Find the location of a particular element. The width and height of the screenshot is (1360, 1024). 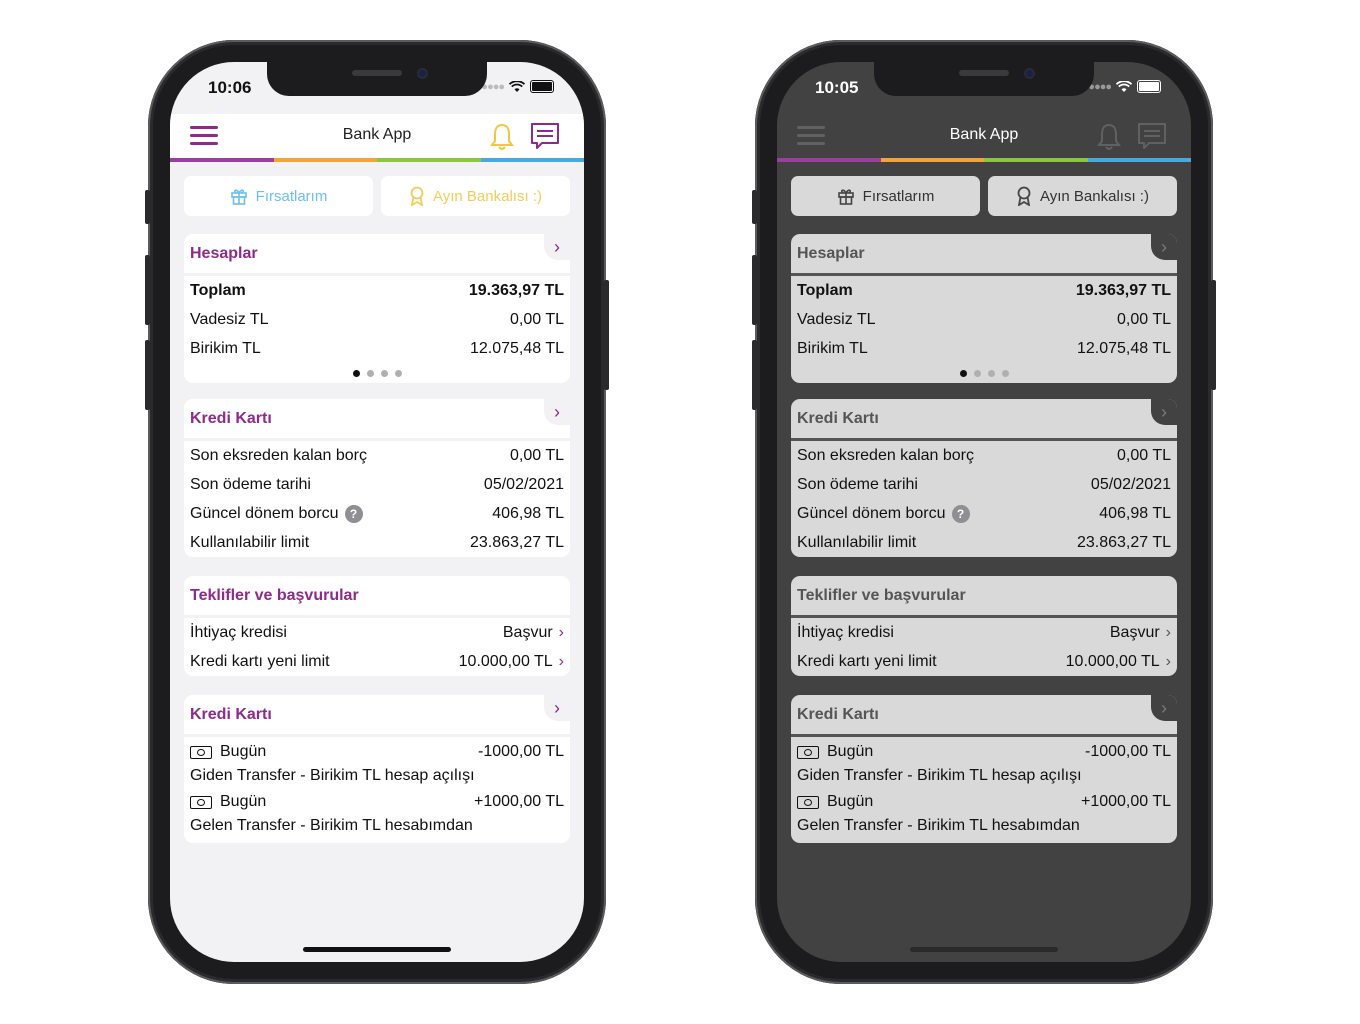

status-time: 10:06 is located at coordinates (230, 87).